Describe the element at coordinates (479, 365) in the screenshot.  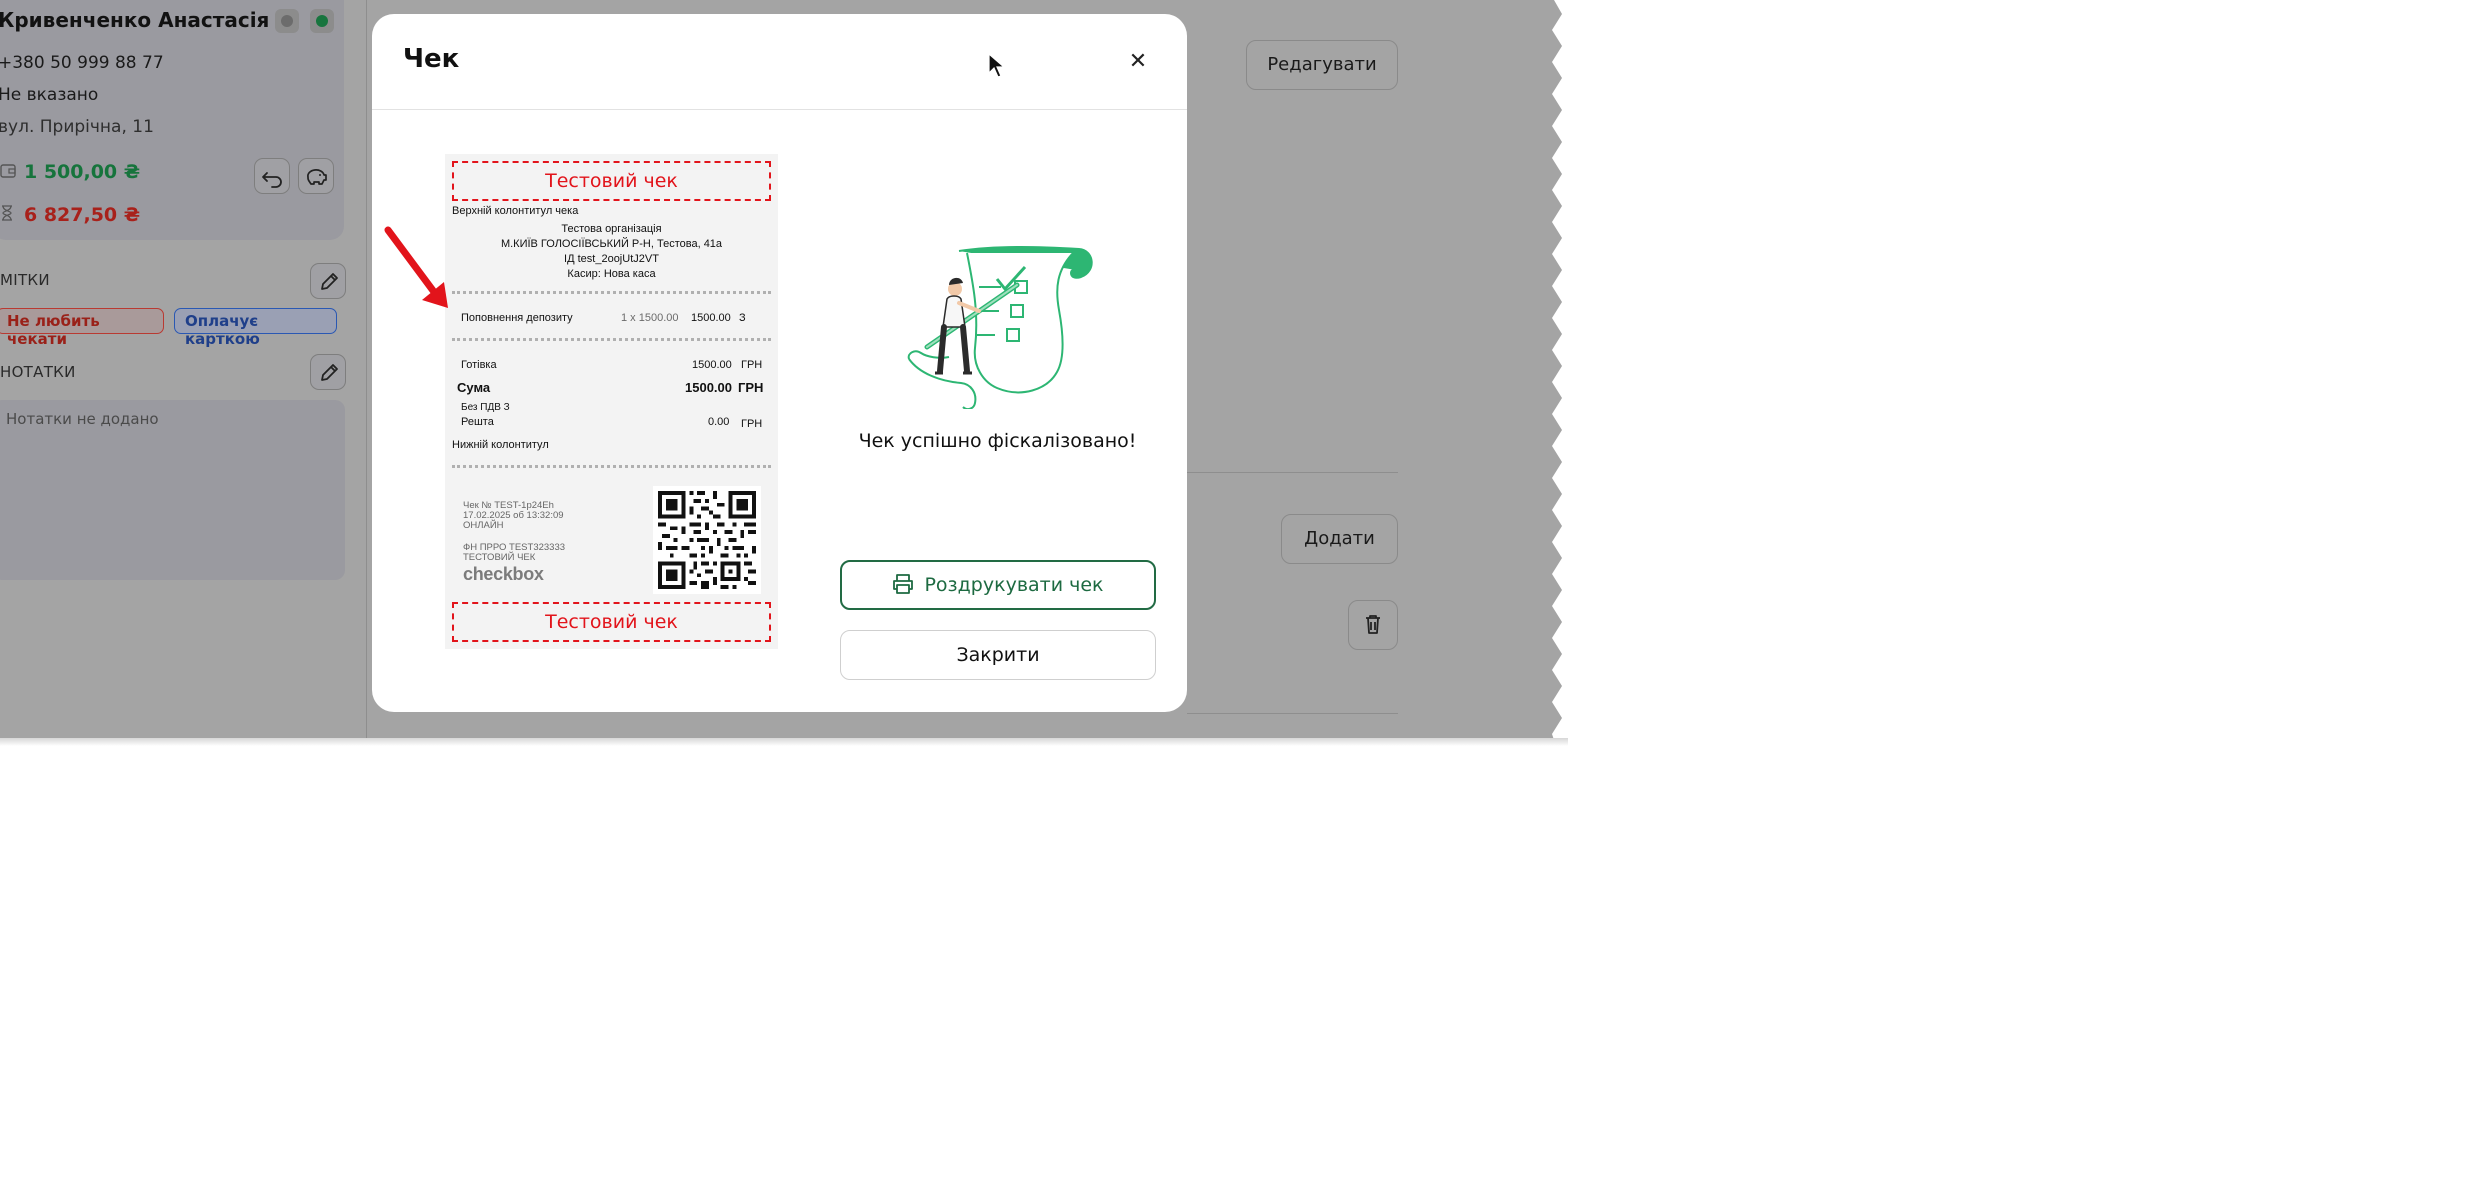
I see `cash-label: Готівка` at that location.